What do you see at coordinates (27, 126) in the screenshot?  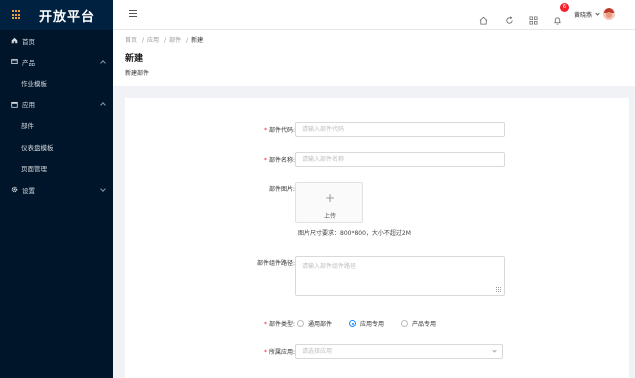 I see `sidebar-item-label: 部件` at bounding box center [27, 126].